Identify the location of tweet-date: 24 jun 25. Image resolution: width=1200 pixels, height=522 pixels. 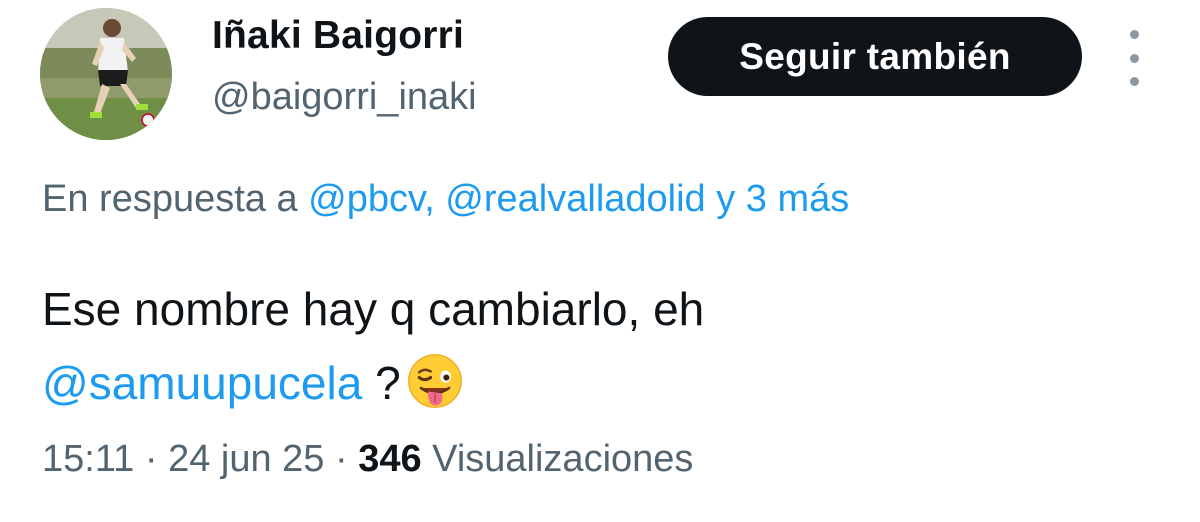
(246, 459).